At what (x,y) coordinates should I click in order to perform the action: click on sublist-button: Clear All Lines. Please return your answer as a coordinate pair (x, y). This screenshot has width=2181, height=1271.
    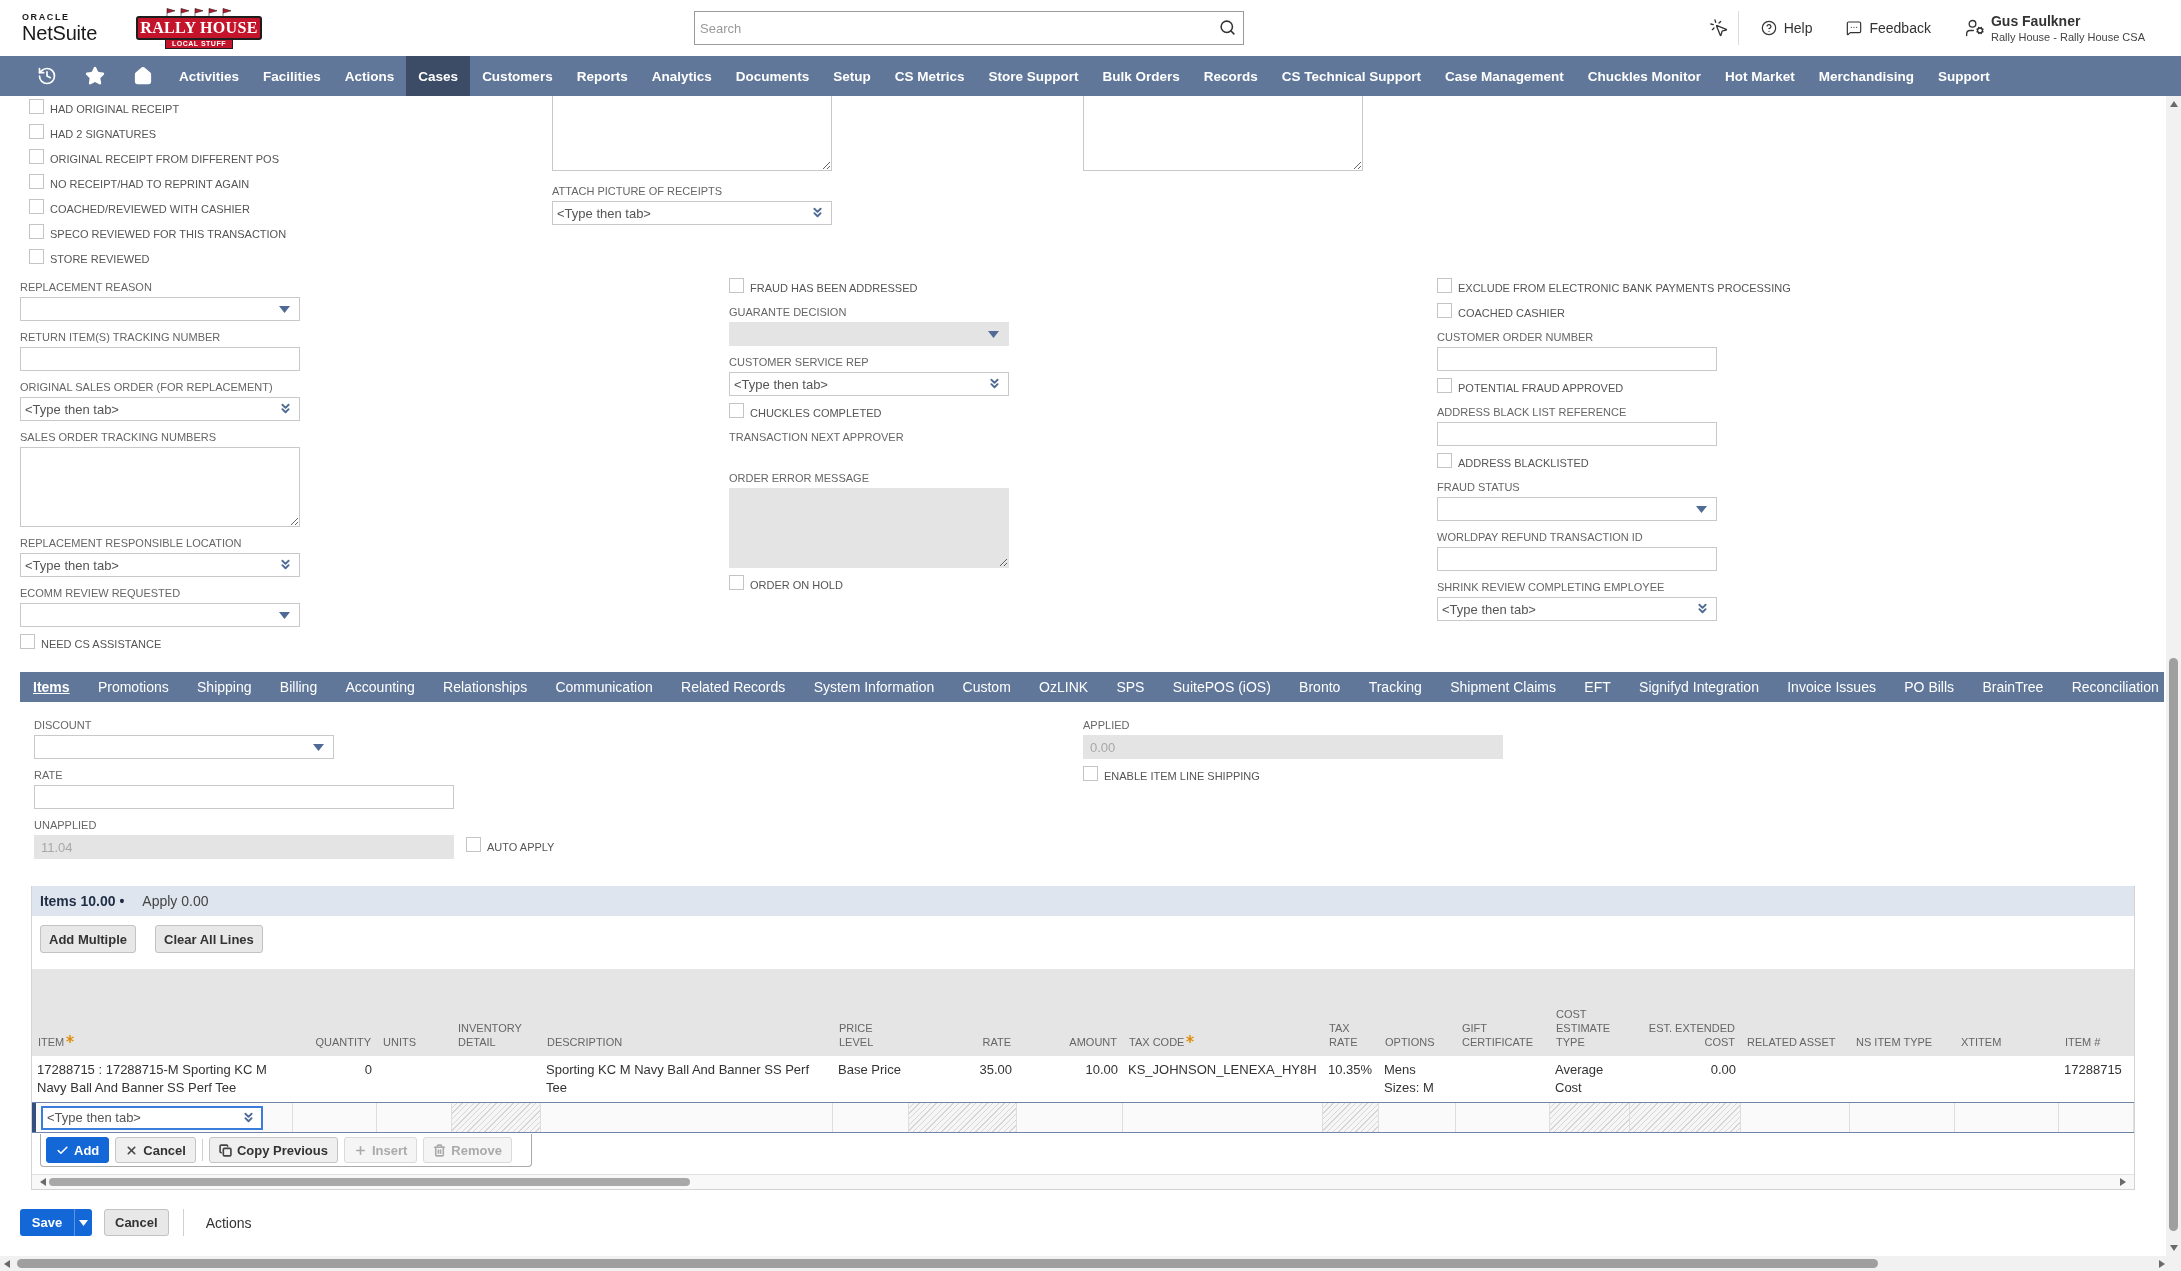
    Looking at the image, I should click on (209, 939).